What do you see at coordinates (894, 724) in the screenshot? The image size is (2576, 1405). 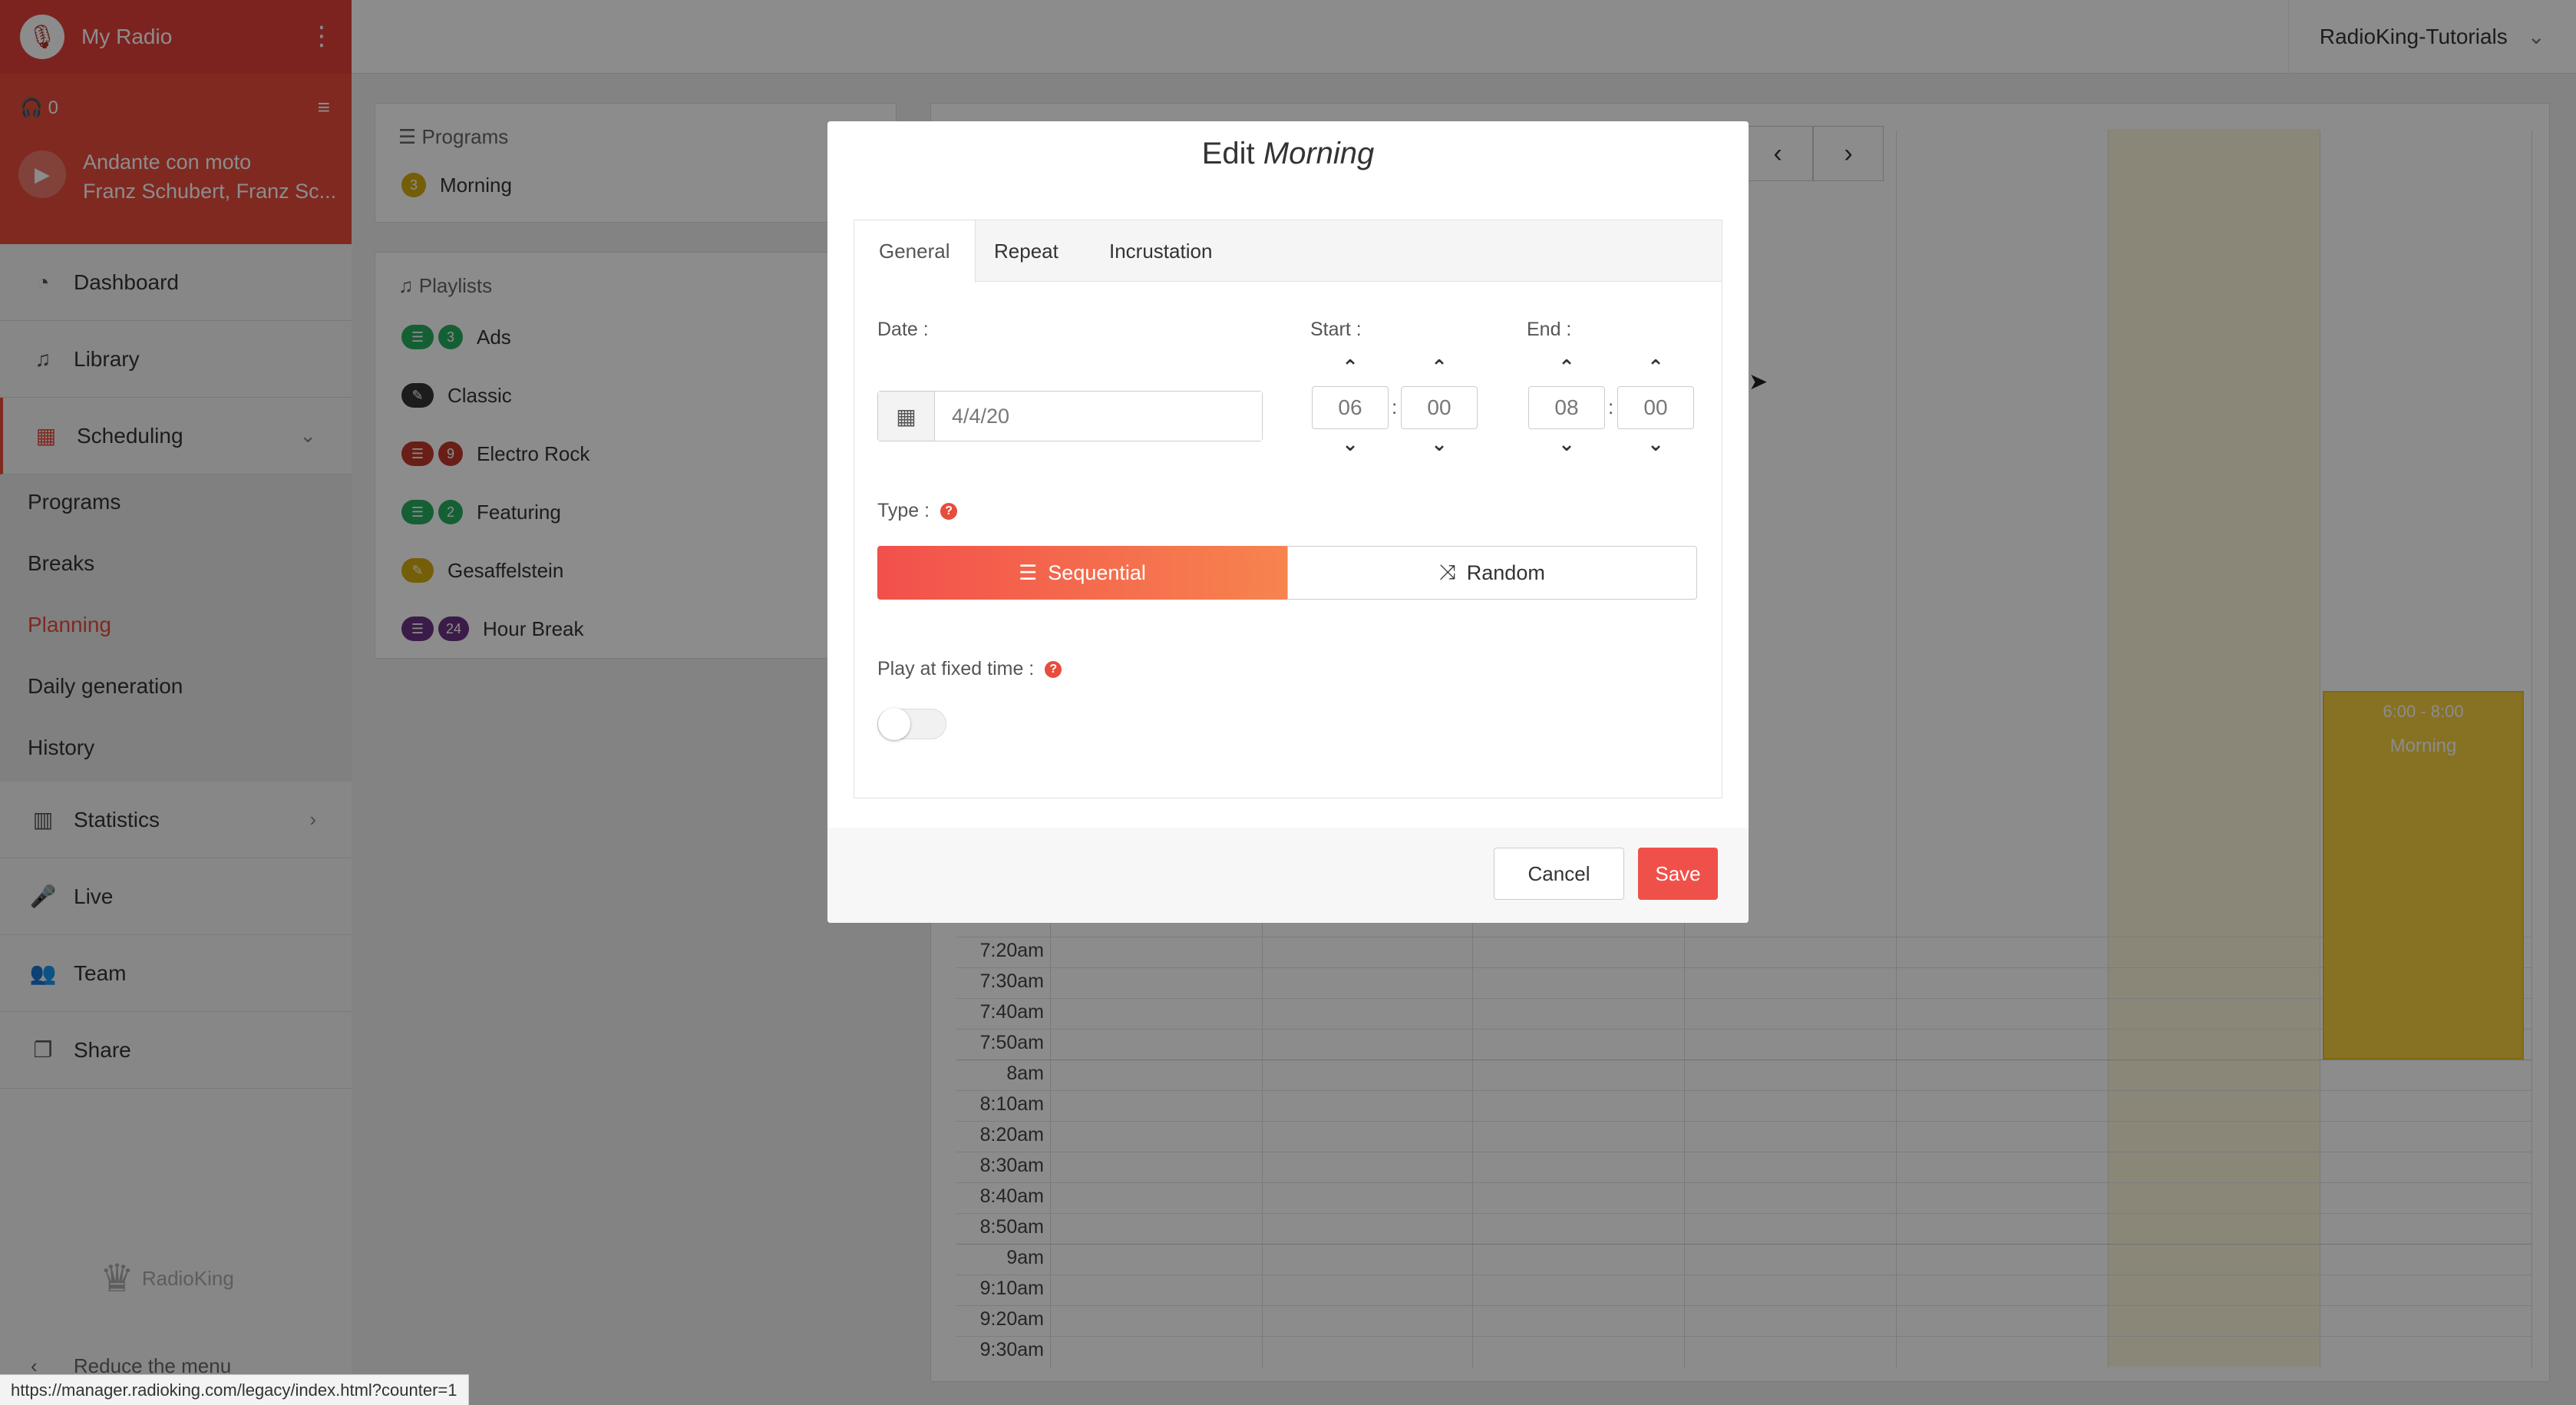 I see `toggle-knob` at bounding box center [894, 724].